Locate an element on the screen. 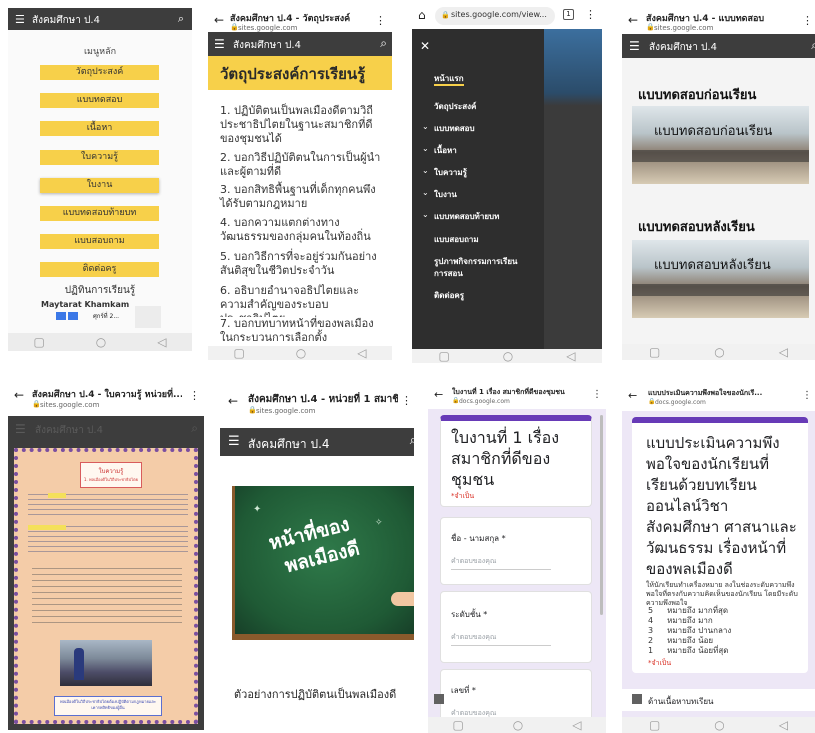  browser-toolbar: ⌂ 🔒 sites.google.com/view... 1 ⋮ is located at coordinates (507, 16).